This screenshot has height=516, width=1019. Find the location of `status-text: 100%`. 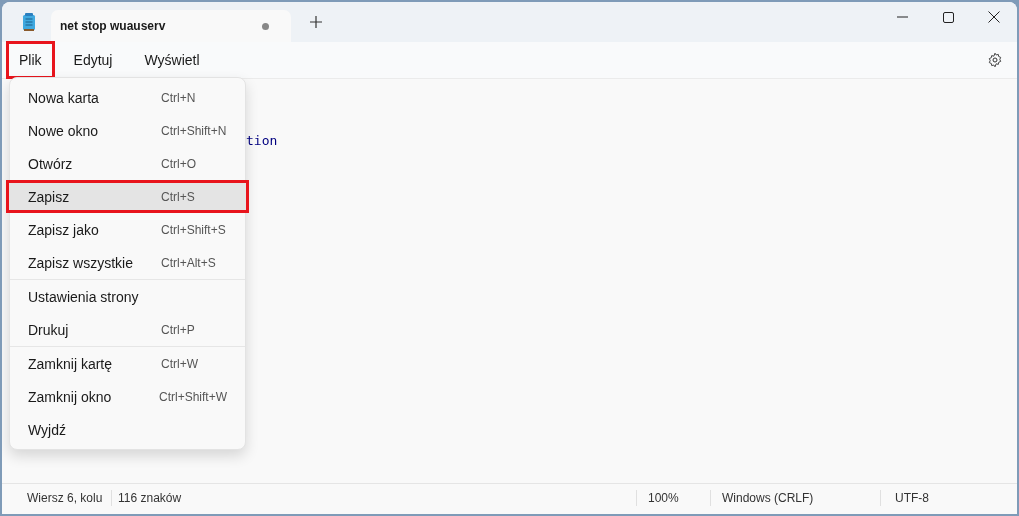

status-text: 100% is located at coordinates (673, 498).